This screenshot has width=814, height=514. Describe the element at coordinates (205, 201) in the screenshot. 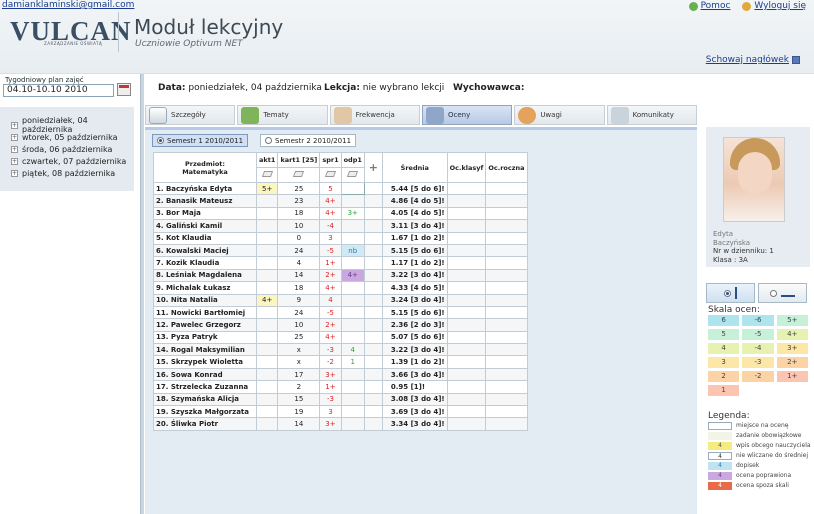

I see `student-name-cell: 2. Banasik Mateusz` at that location.